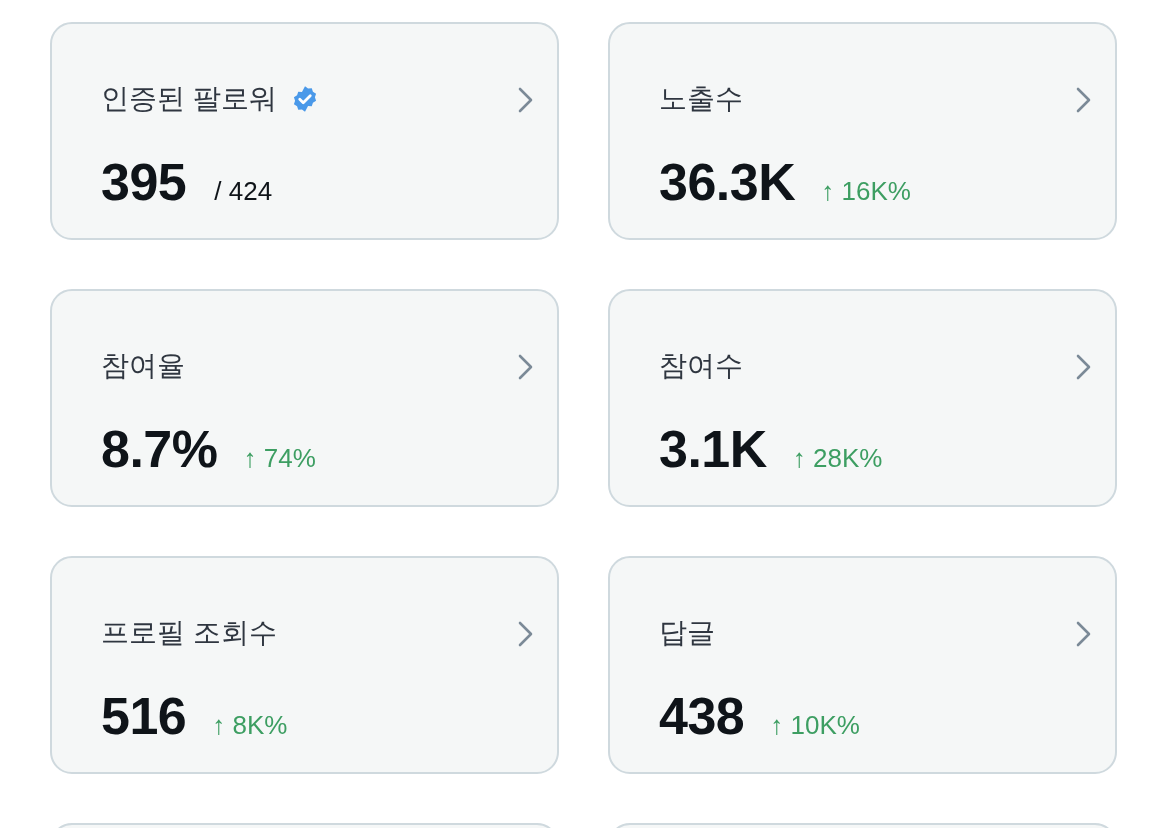 The width and height of the screenshot is (1170, 828). I want to click on change-percent: ↑ 74%, so click(279, 458).